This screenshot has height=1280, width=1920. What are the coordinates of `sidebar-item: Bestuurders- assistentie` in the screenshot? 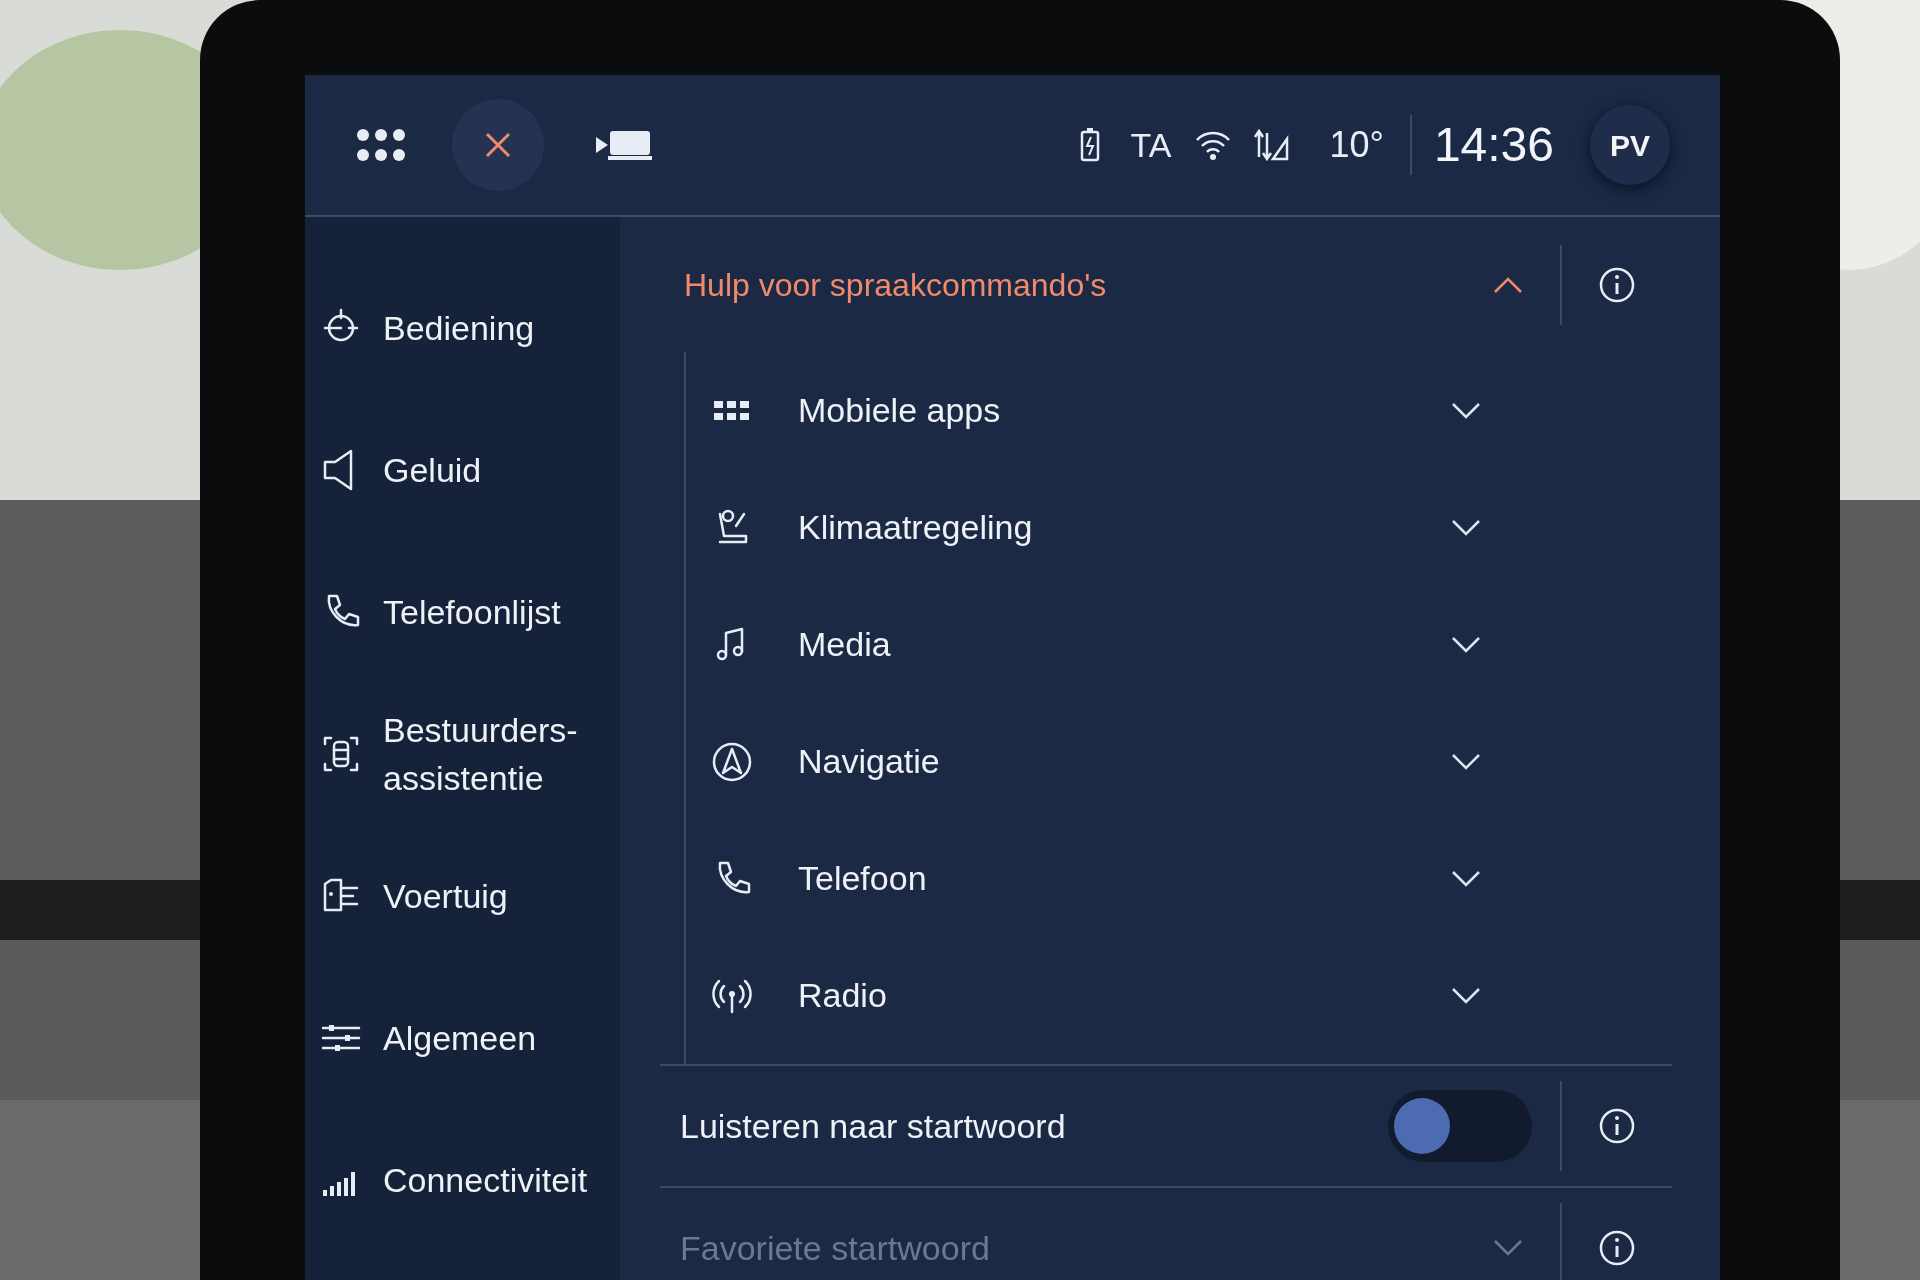 It's located at (469, 754).